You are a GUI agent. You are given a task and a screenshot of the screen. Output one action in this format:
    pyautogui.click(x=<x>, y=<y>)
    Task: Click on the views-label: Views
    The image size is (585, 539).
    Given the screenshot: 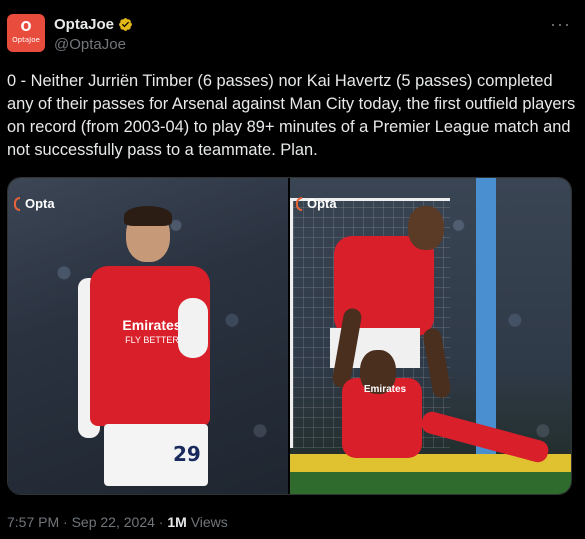 What is the action you would take?
    pyautogui.click(x=209, y=522)
    